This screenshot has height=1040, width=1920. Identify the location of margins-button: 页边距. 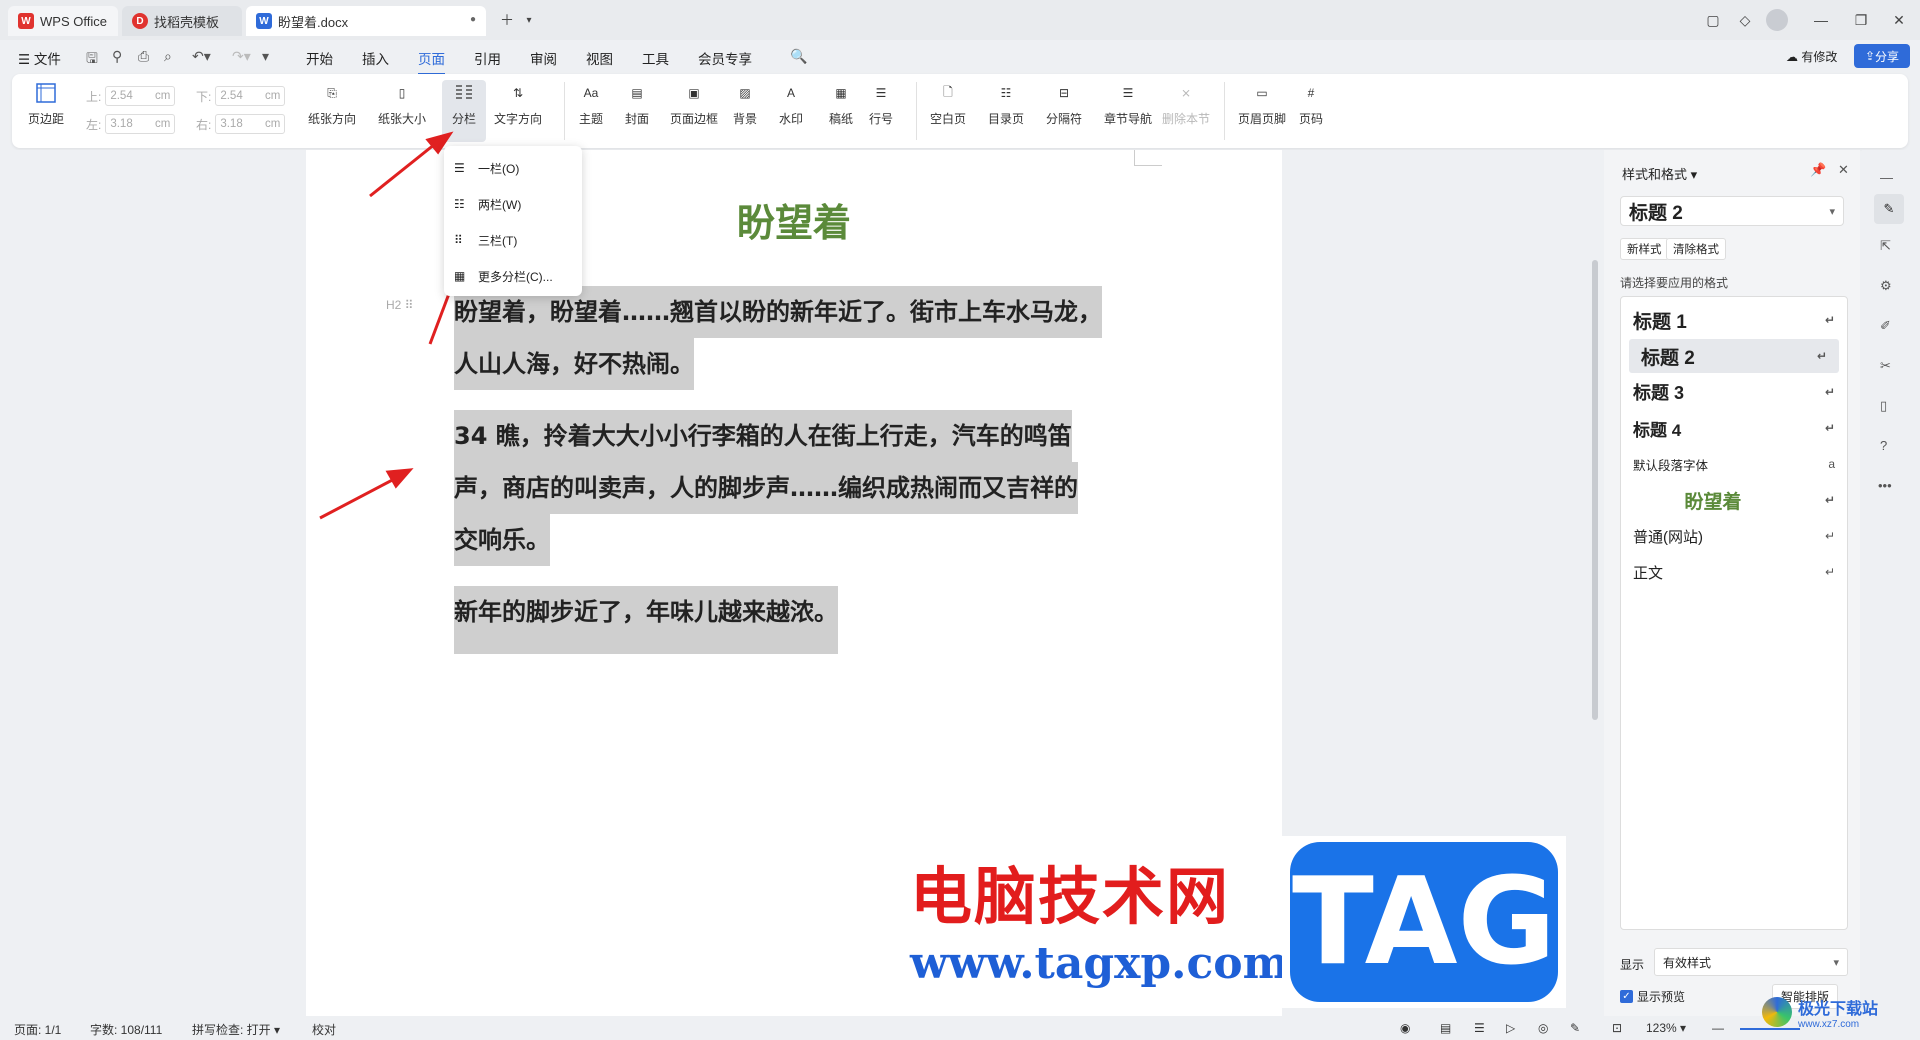
(46, 103).